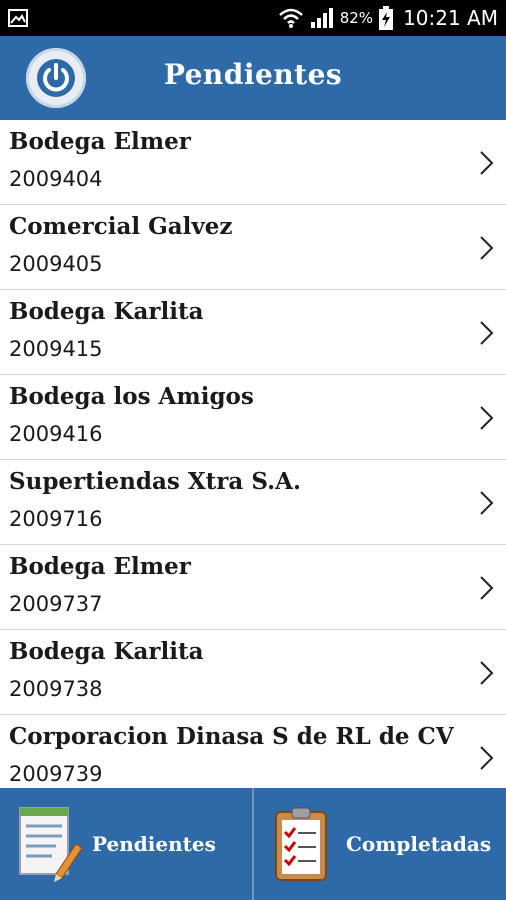 This screenshot has height=900, width=506. Describe the element at coordinates (56, 434) in the screenshot. I see `item-code: 2009416` at that location.